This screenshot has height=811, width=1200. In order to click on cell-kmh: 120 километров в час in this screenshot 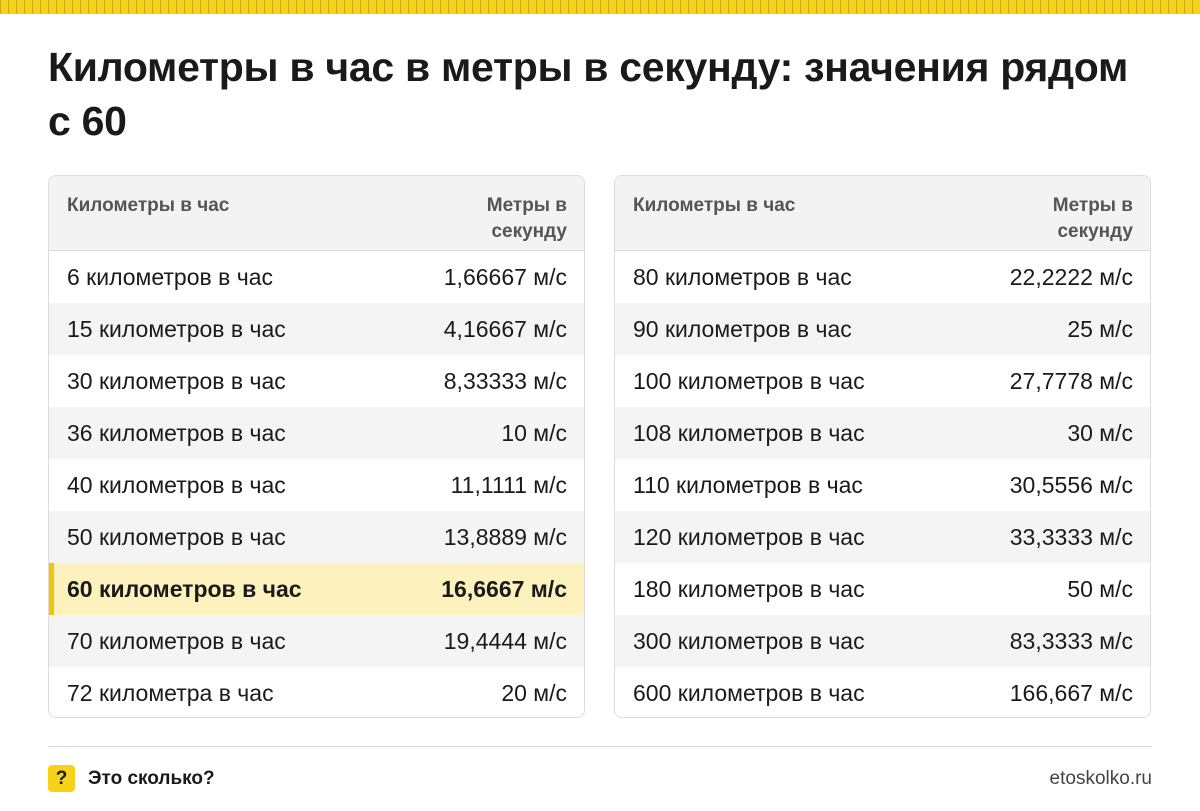, I will do `click(749, 536)`.